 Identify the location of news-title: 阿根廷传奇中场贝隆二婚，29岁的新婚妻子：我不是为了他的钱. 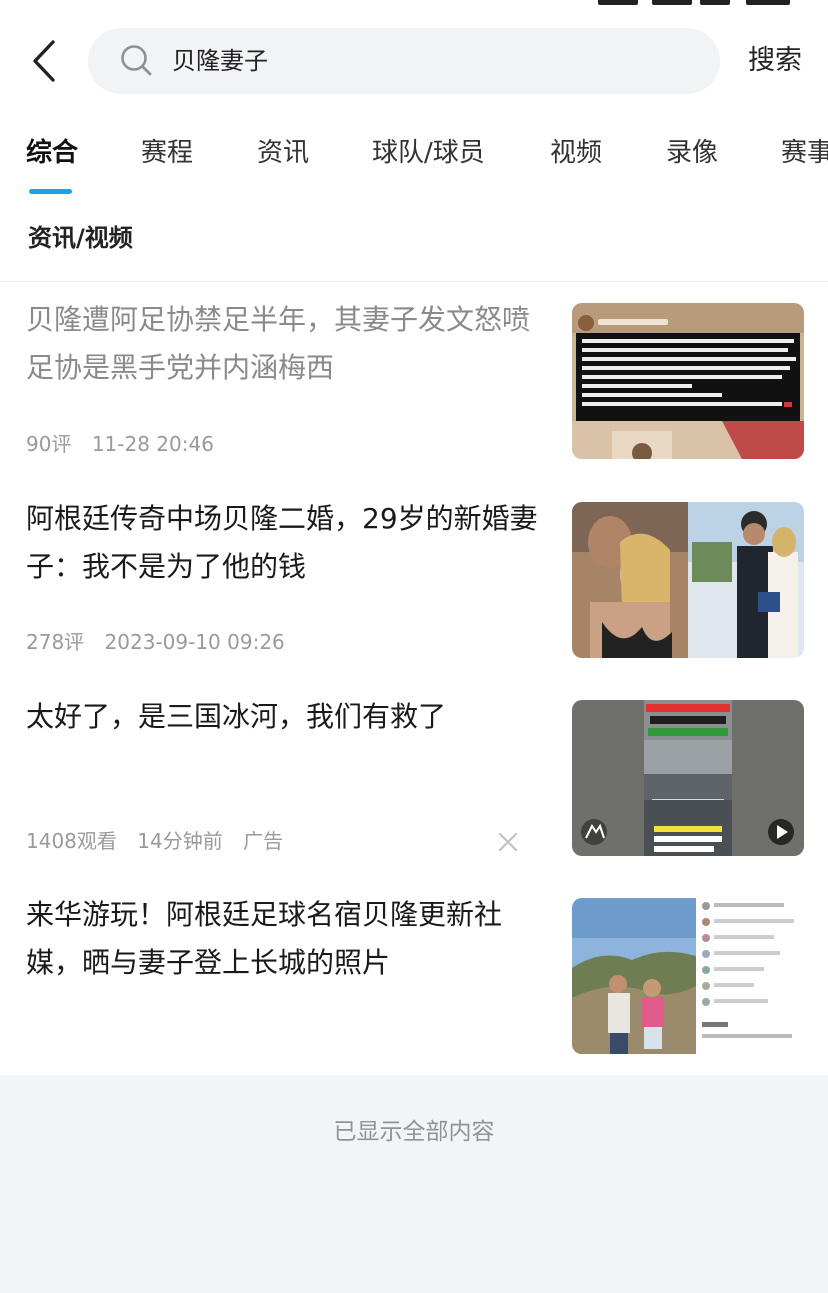
(282, 542).